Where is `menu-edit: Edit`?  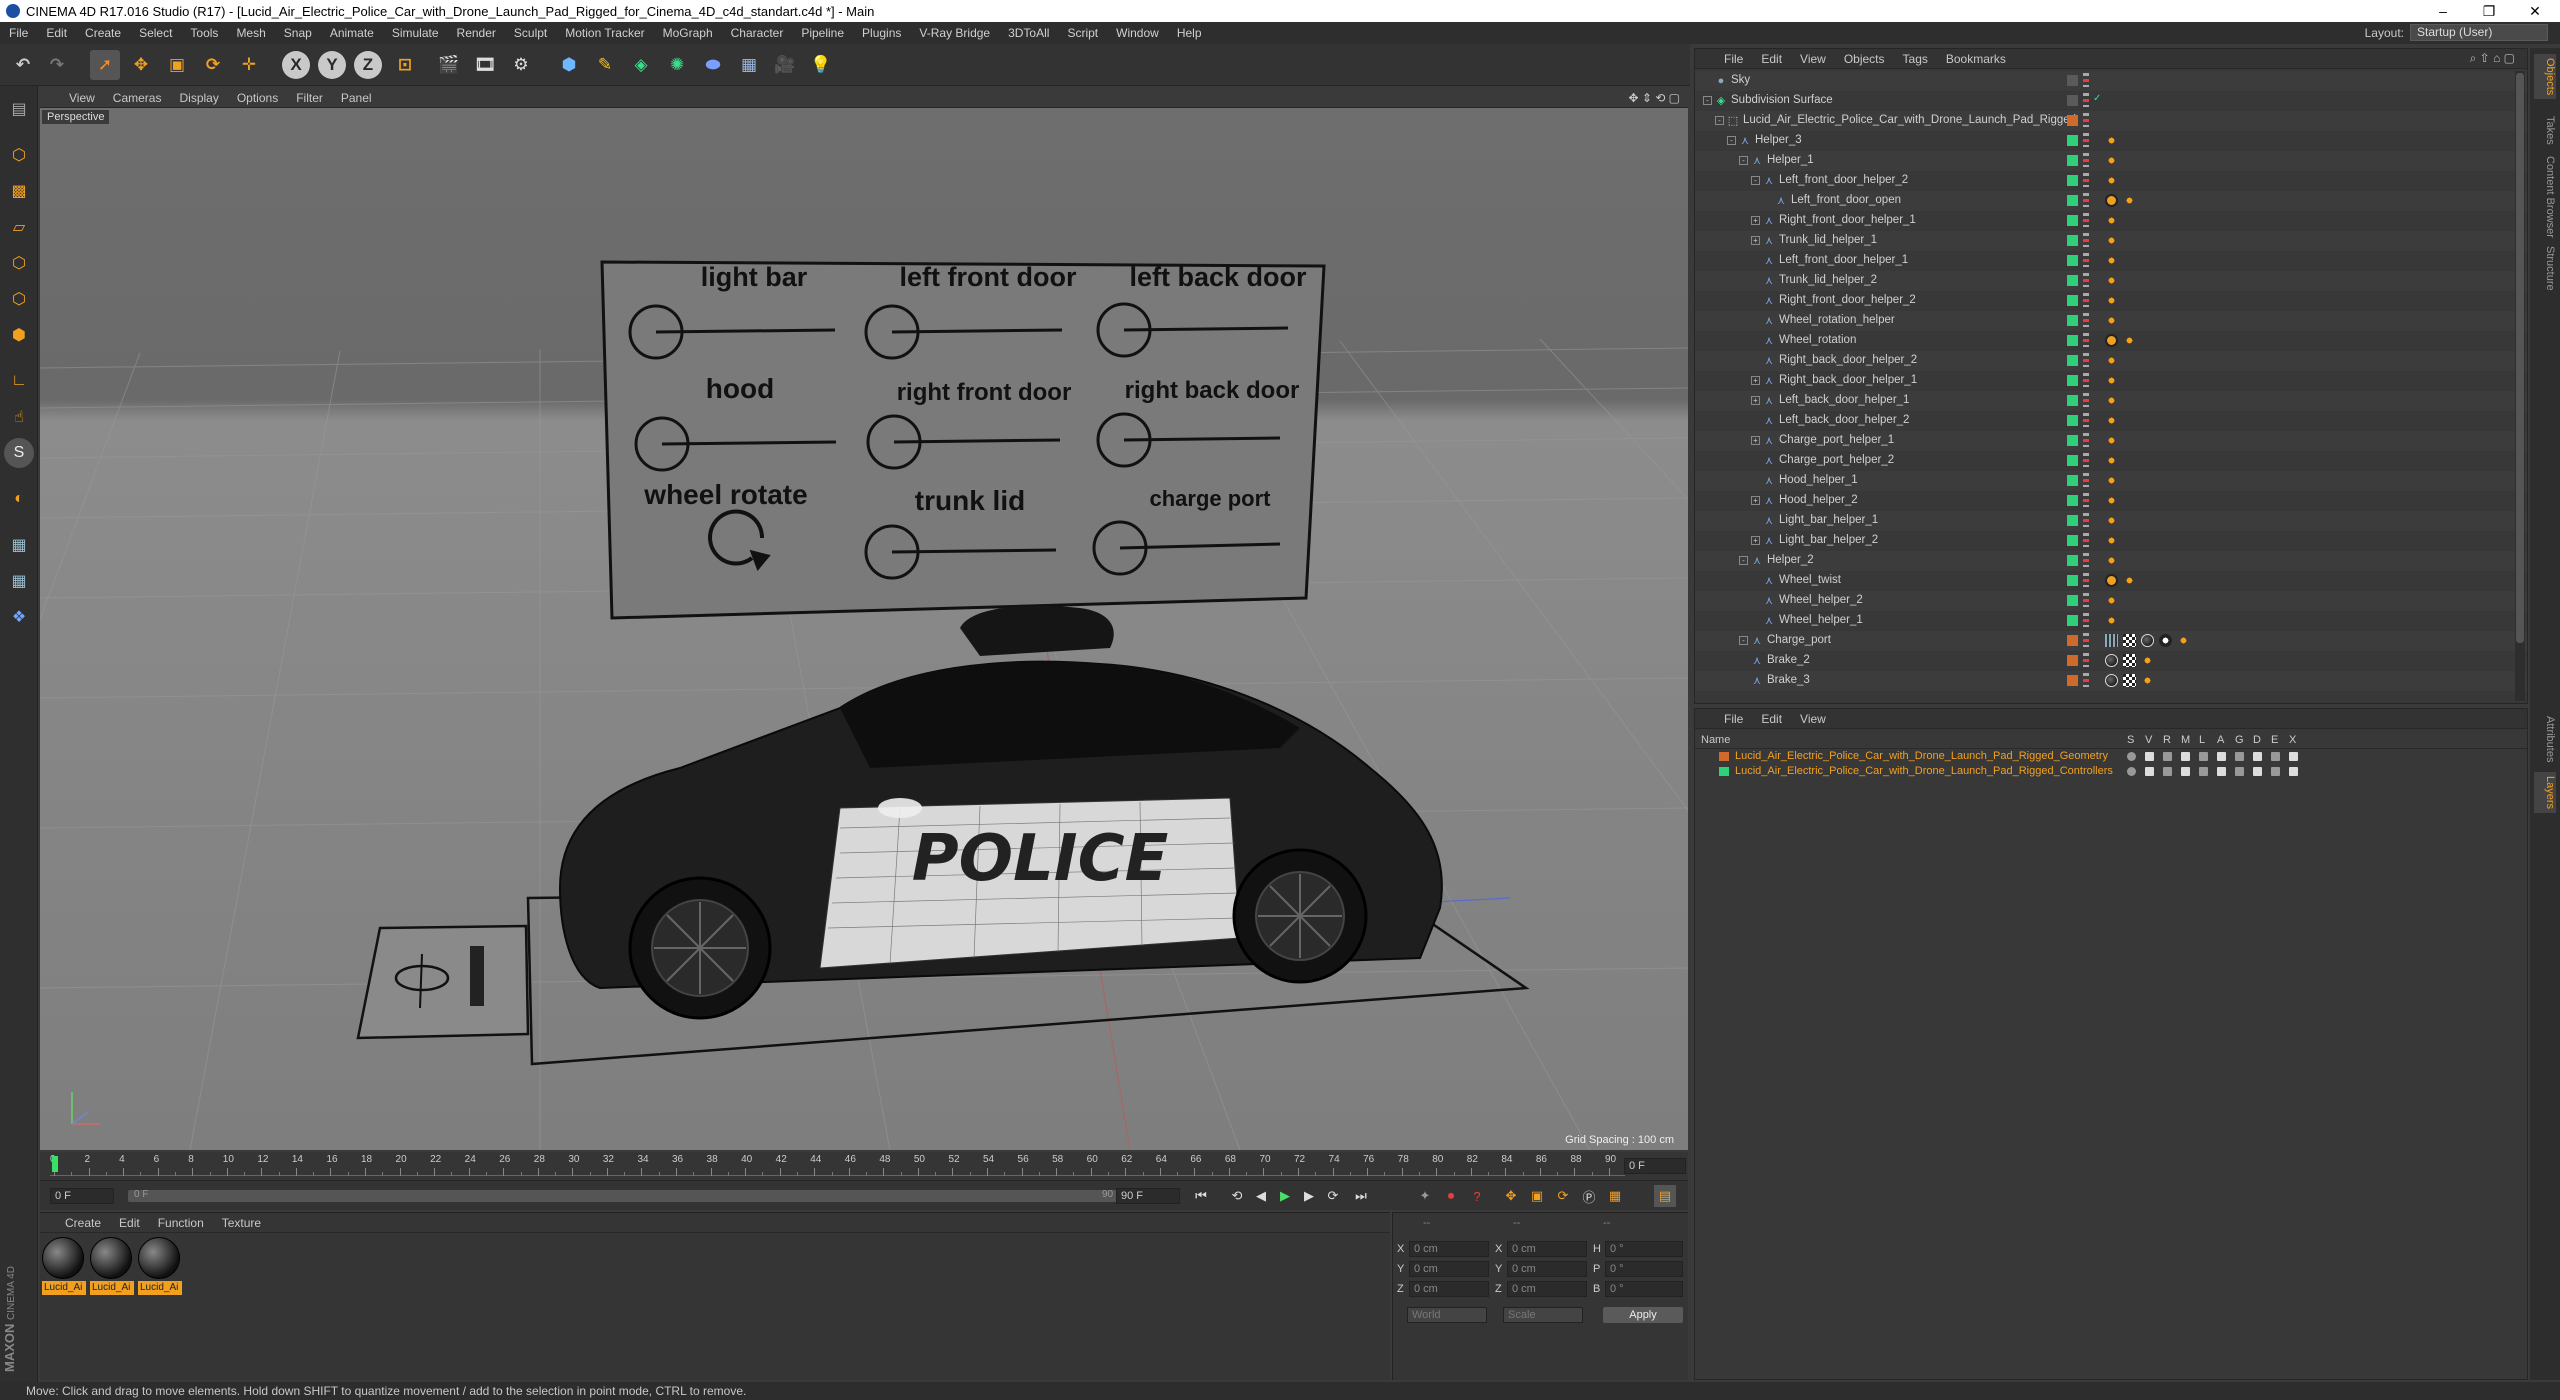 menu-edit: Edit is located at coordinates (56, 33).